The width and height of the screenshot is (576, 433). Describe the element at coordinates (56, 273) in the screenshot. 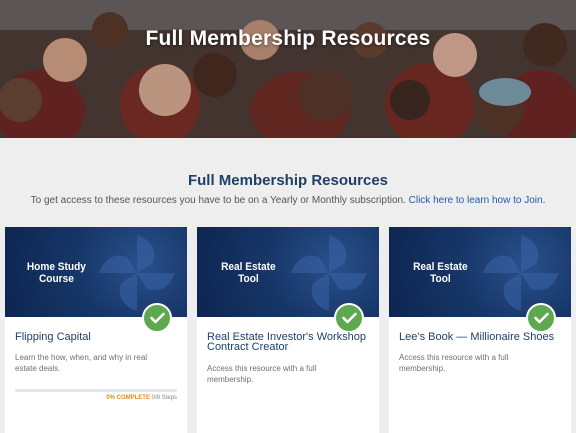

I see `banner-label: Home Study Course` at that location.